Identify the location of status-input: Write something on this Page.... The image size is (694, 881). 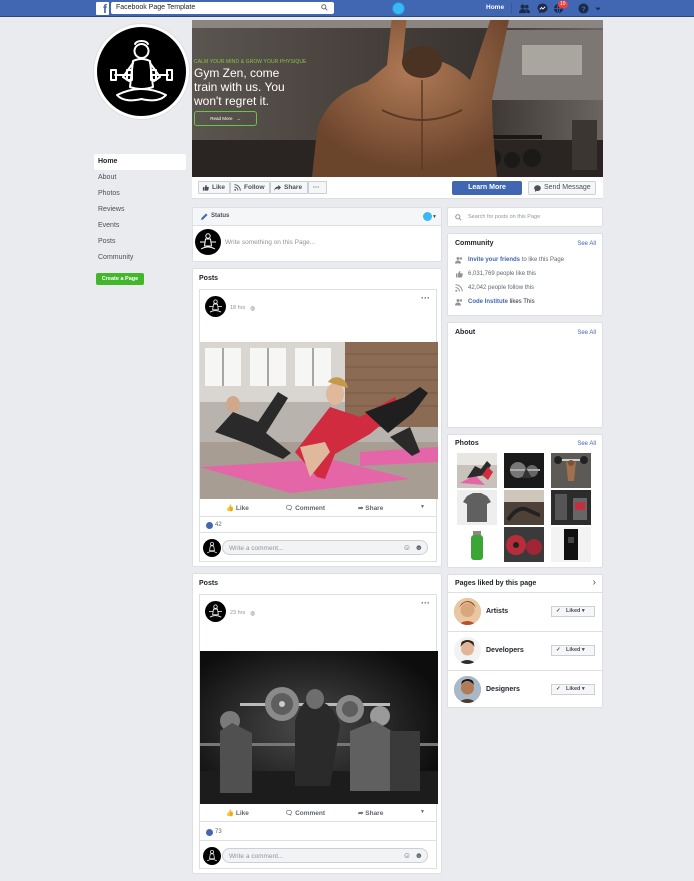
(270, 242).